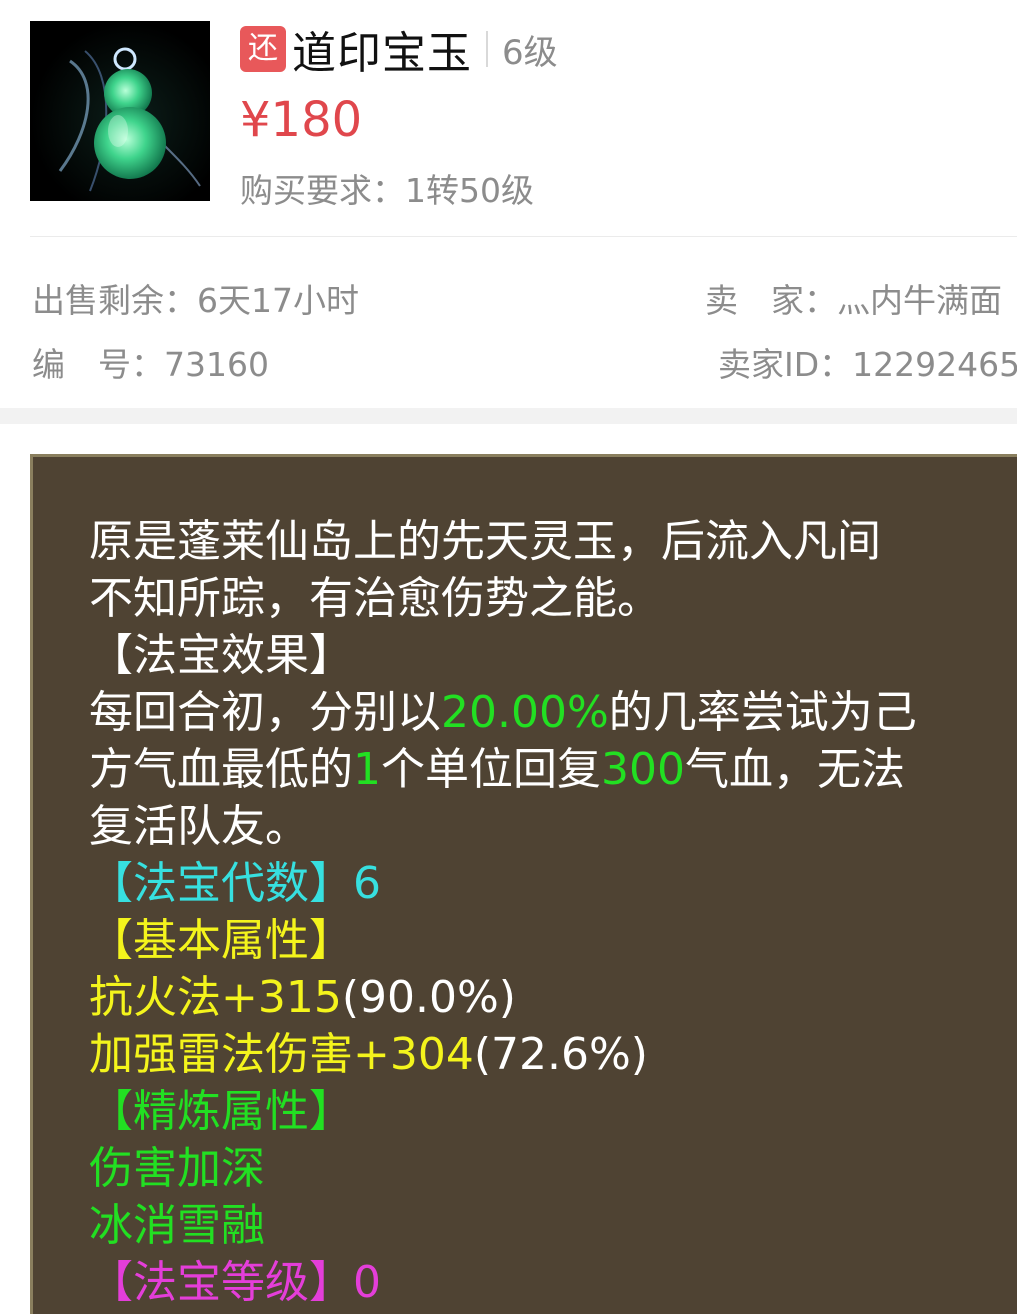  What do you see at coordinates (177, 1225) in the screenshot?
I see `refine-attr-2: 冰消雪融` at bounding box center [177, 1225].